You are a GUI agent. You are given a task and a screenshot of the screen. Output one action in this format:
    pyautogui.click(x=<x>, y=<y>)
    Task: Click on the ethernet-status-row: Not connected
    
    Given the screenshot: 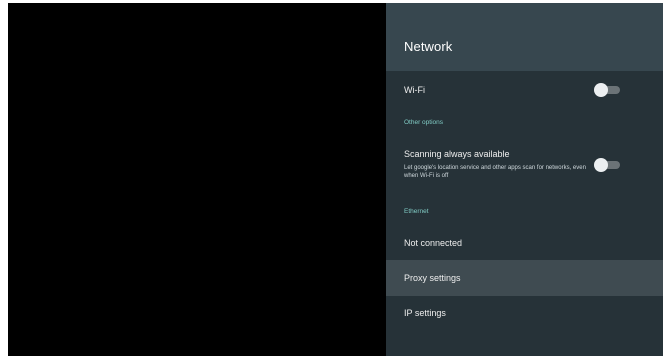 What is the action you would take?
    pyautogui.click(x=524, y=242)
    